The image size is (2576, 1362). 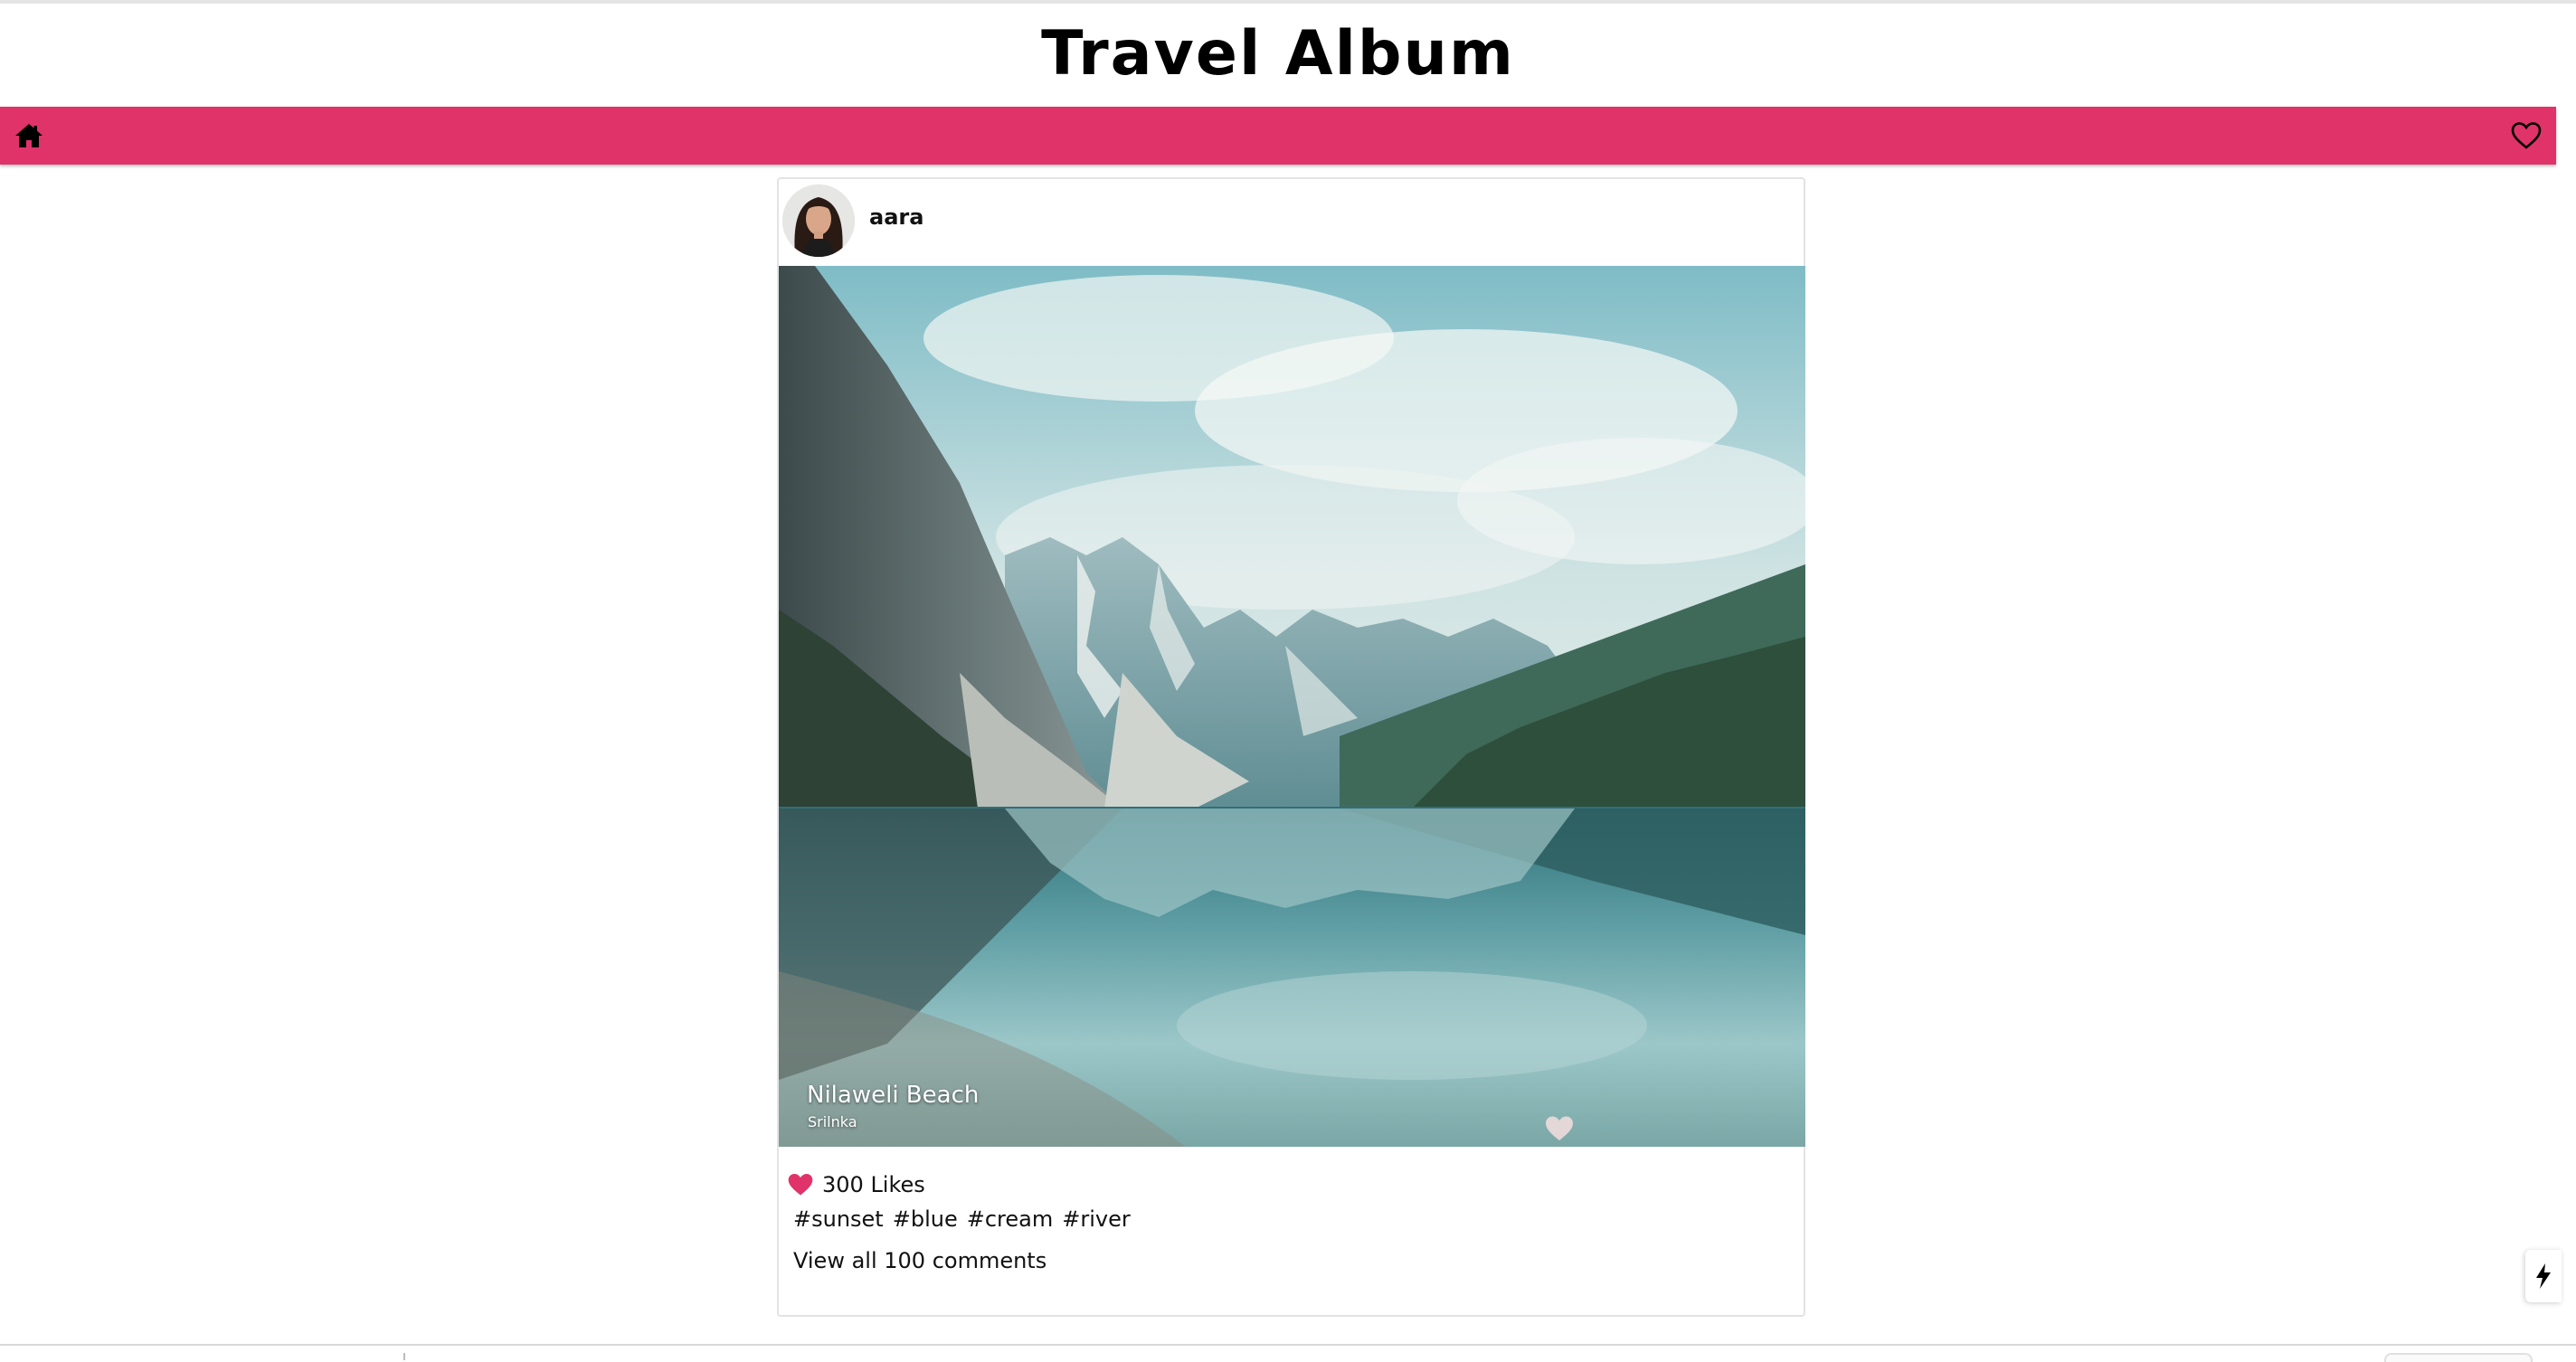 What do you see at coordinates (873, 1184) in the screenshot?
I see `likes-count: 300 Likes` at bounding box center [873, 1184].